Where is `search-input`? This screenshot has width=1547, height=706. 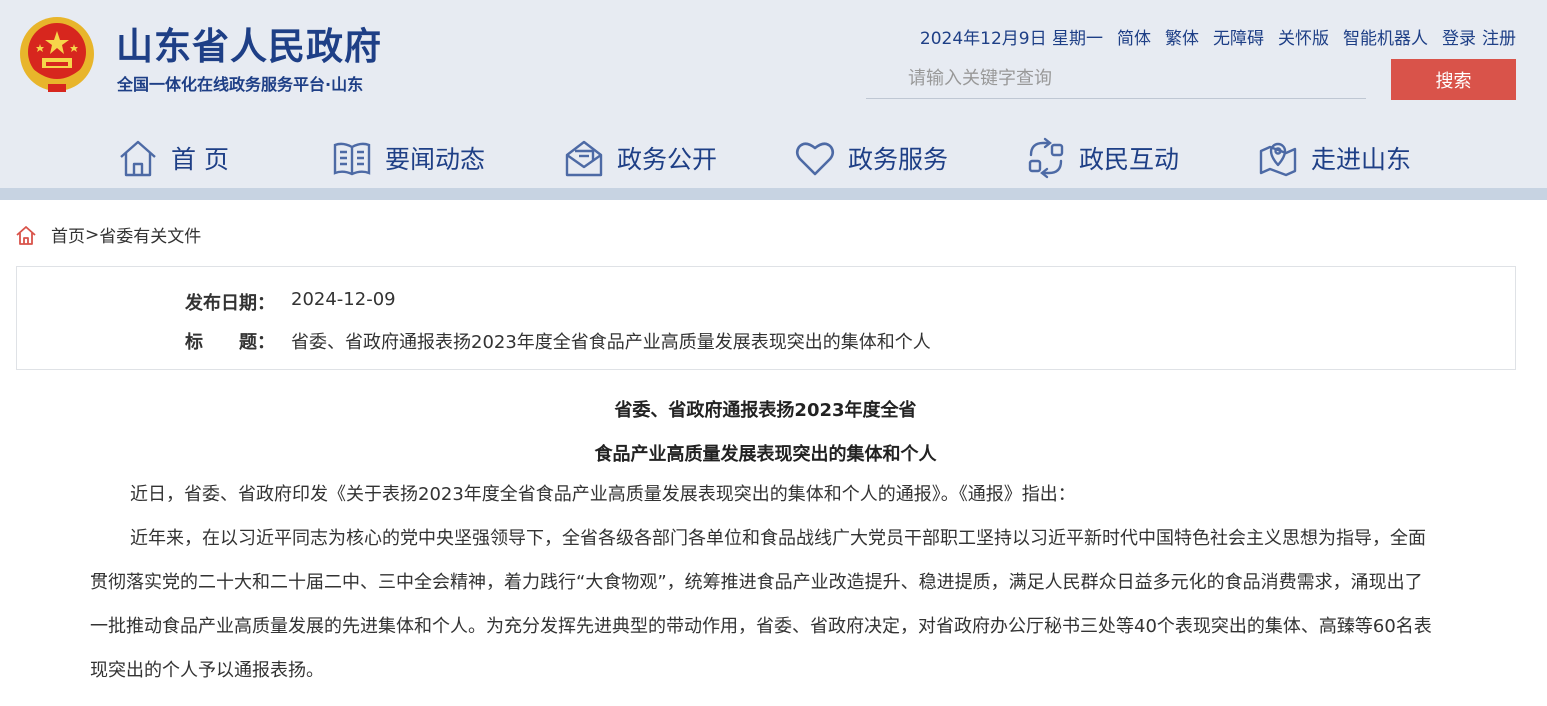
search-input is located at coordinates (1116, 78).